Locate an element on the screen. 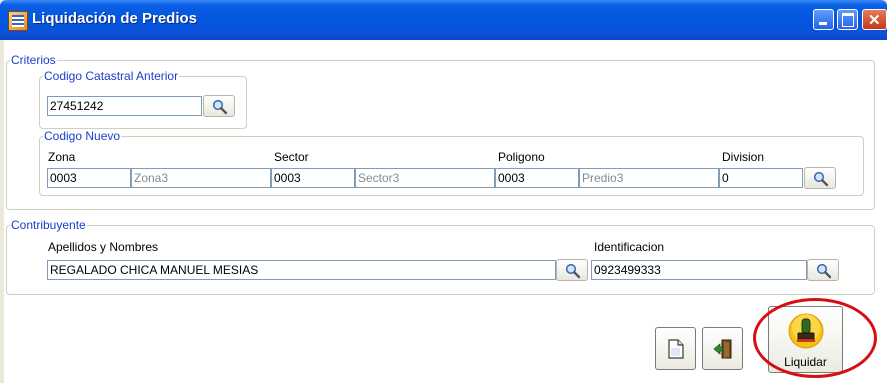 The image size is (887, 383). nombres-field is located at coordinates (301, 270).